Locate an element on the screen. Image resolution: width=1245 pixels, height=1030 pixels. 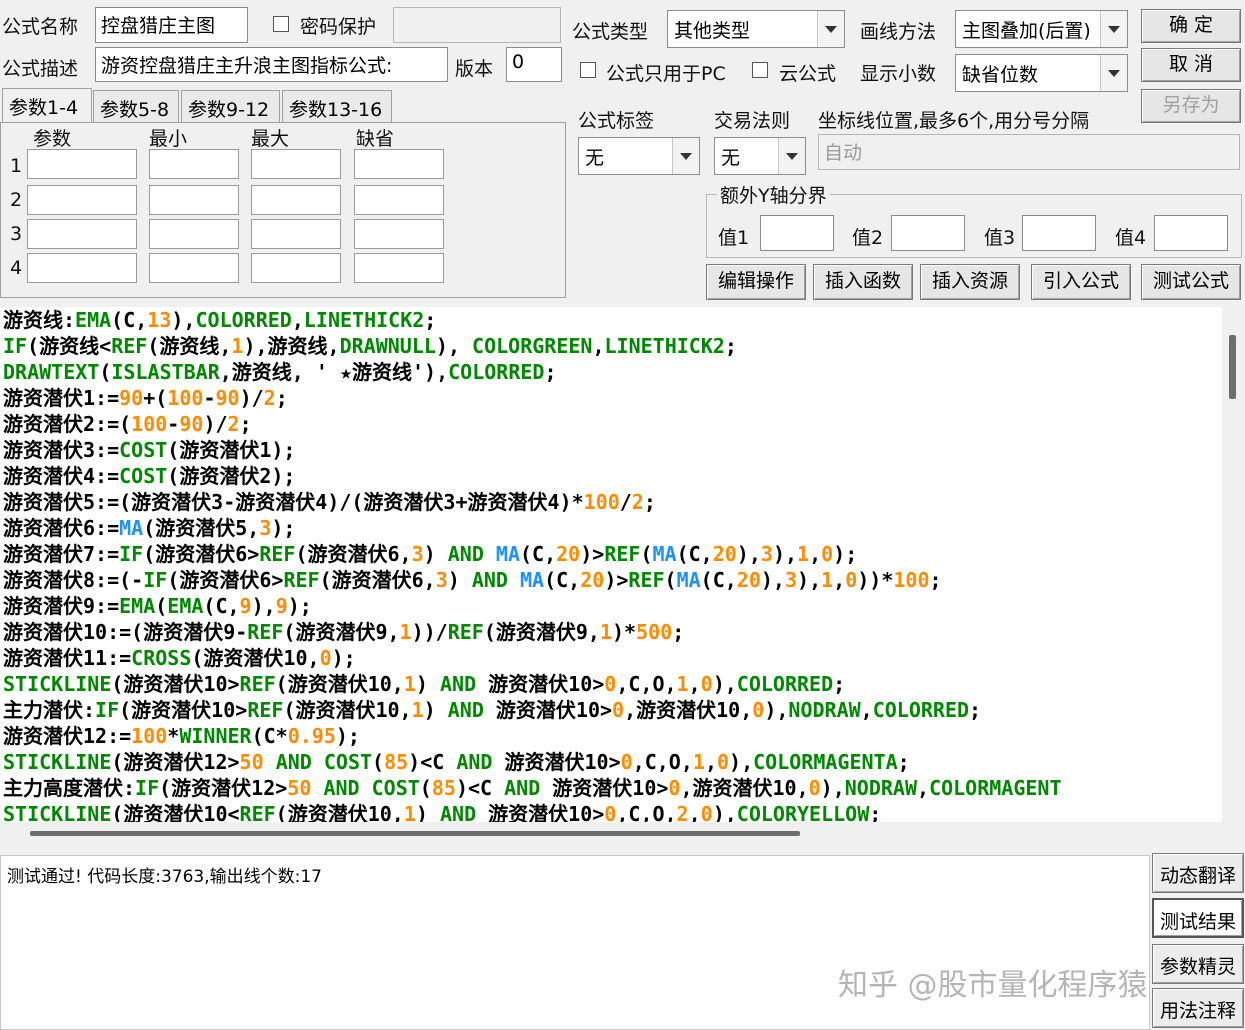
code-token: STICKLINE is located at coordinates (57, 812).